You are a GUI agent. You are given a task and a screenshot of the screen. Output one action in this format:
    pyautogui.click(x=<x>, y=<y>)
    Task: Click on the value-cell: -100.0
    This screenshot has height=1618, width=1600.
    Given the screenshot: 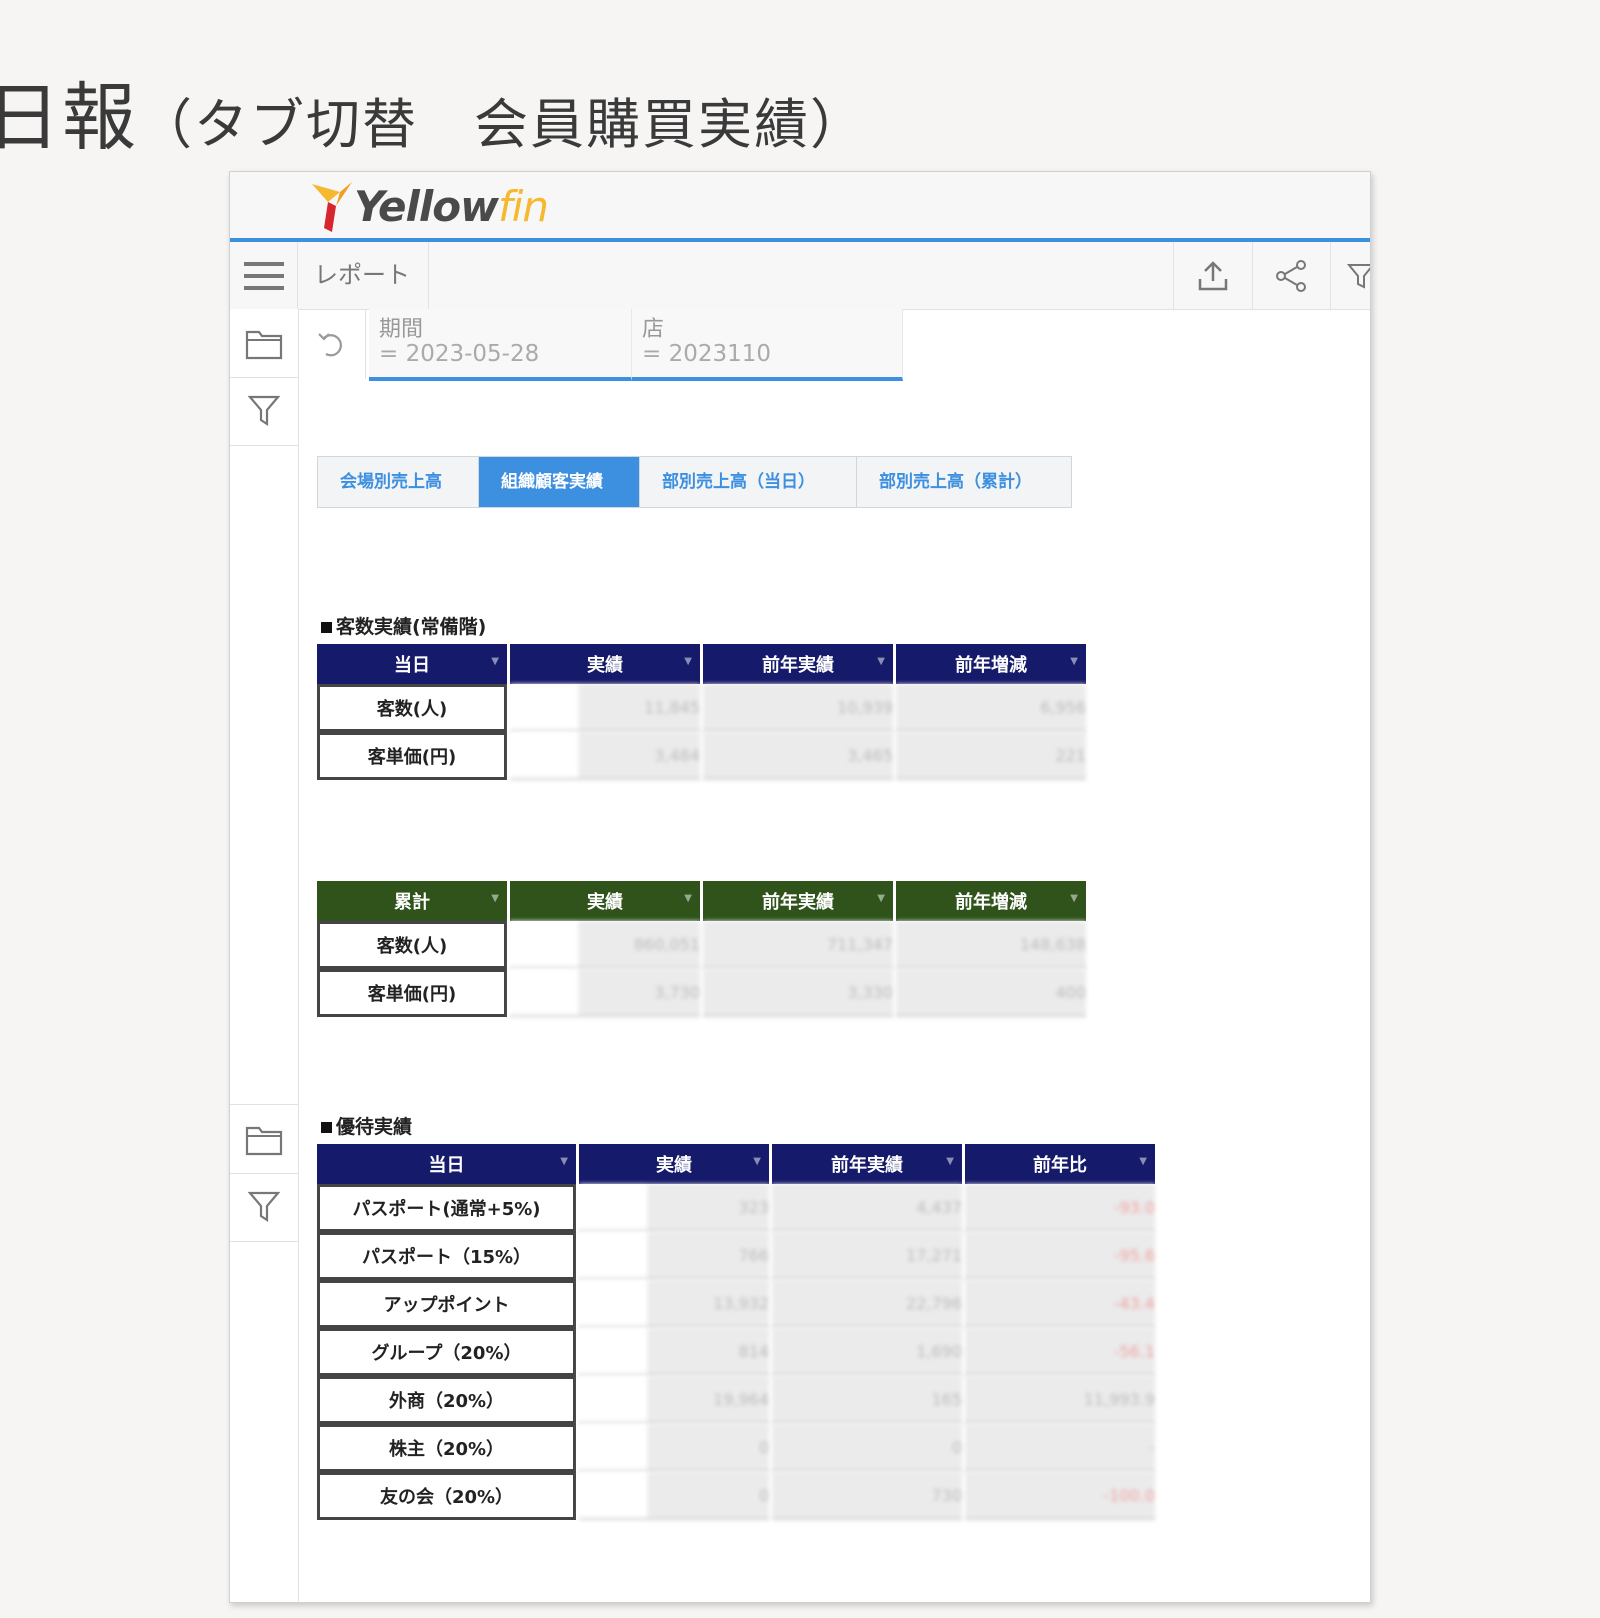 What is the action you would take?
    pyautogui.click(x=1060, y=1496)
    